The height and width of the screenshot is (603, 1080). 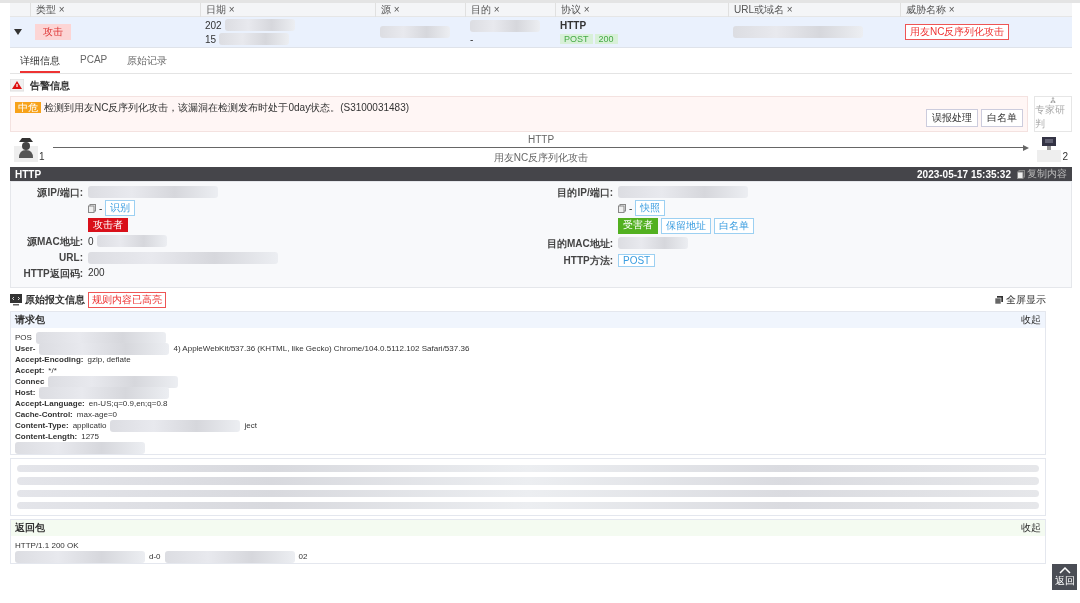 I want to click on protocol-text: HTTP, so click(x=573, y=25).